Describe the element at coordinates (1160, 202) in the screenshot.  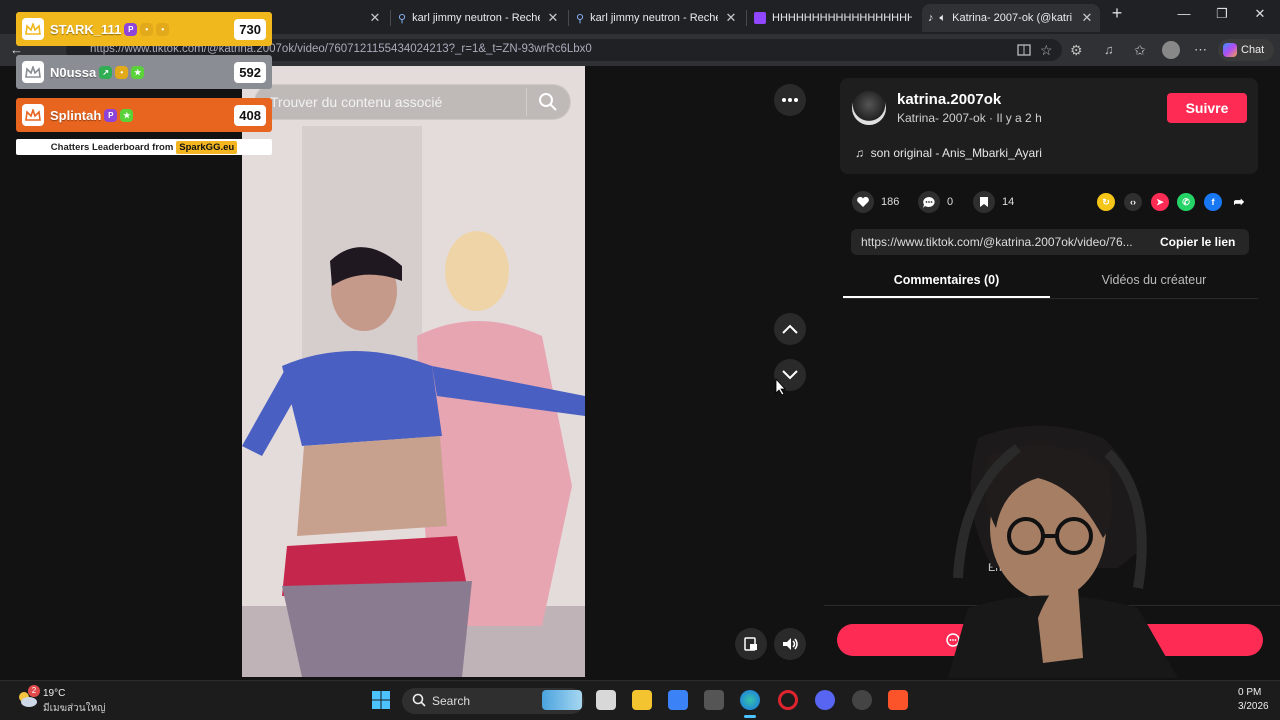
I see `send-icon: ➤` at that location.